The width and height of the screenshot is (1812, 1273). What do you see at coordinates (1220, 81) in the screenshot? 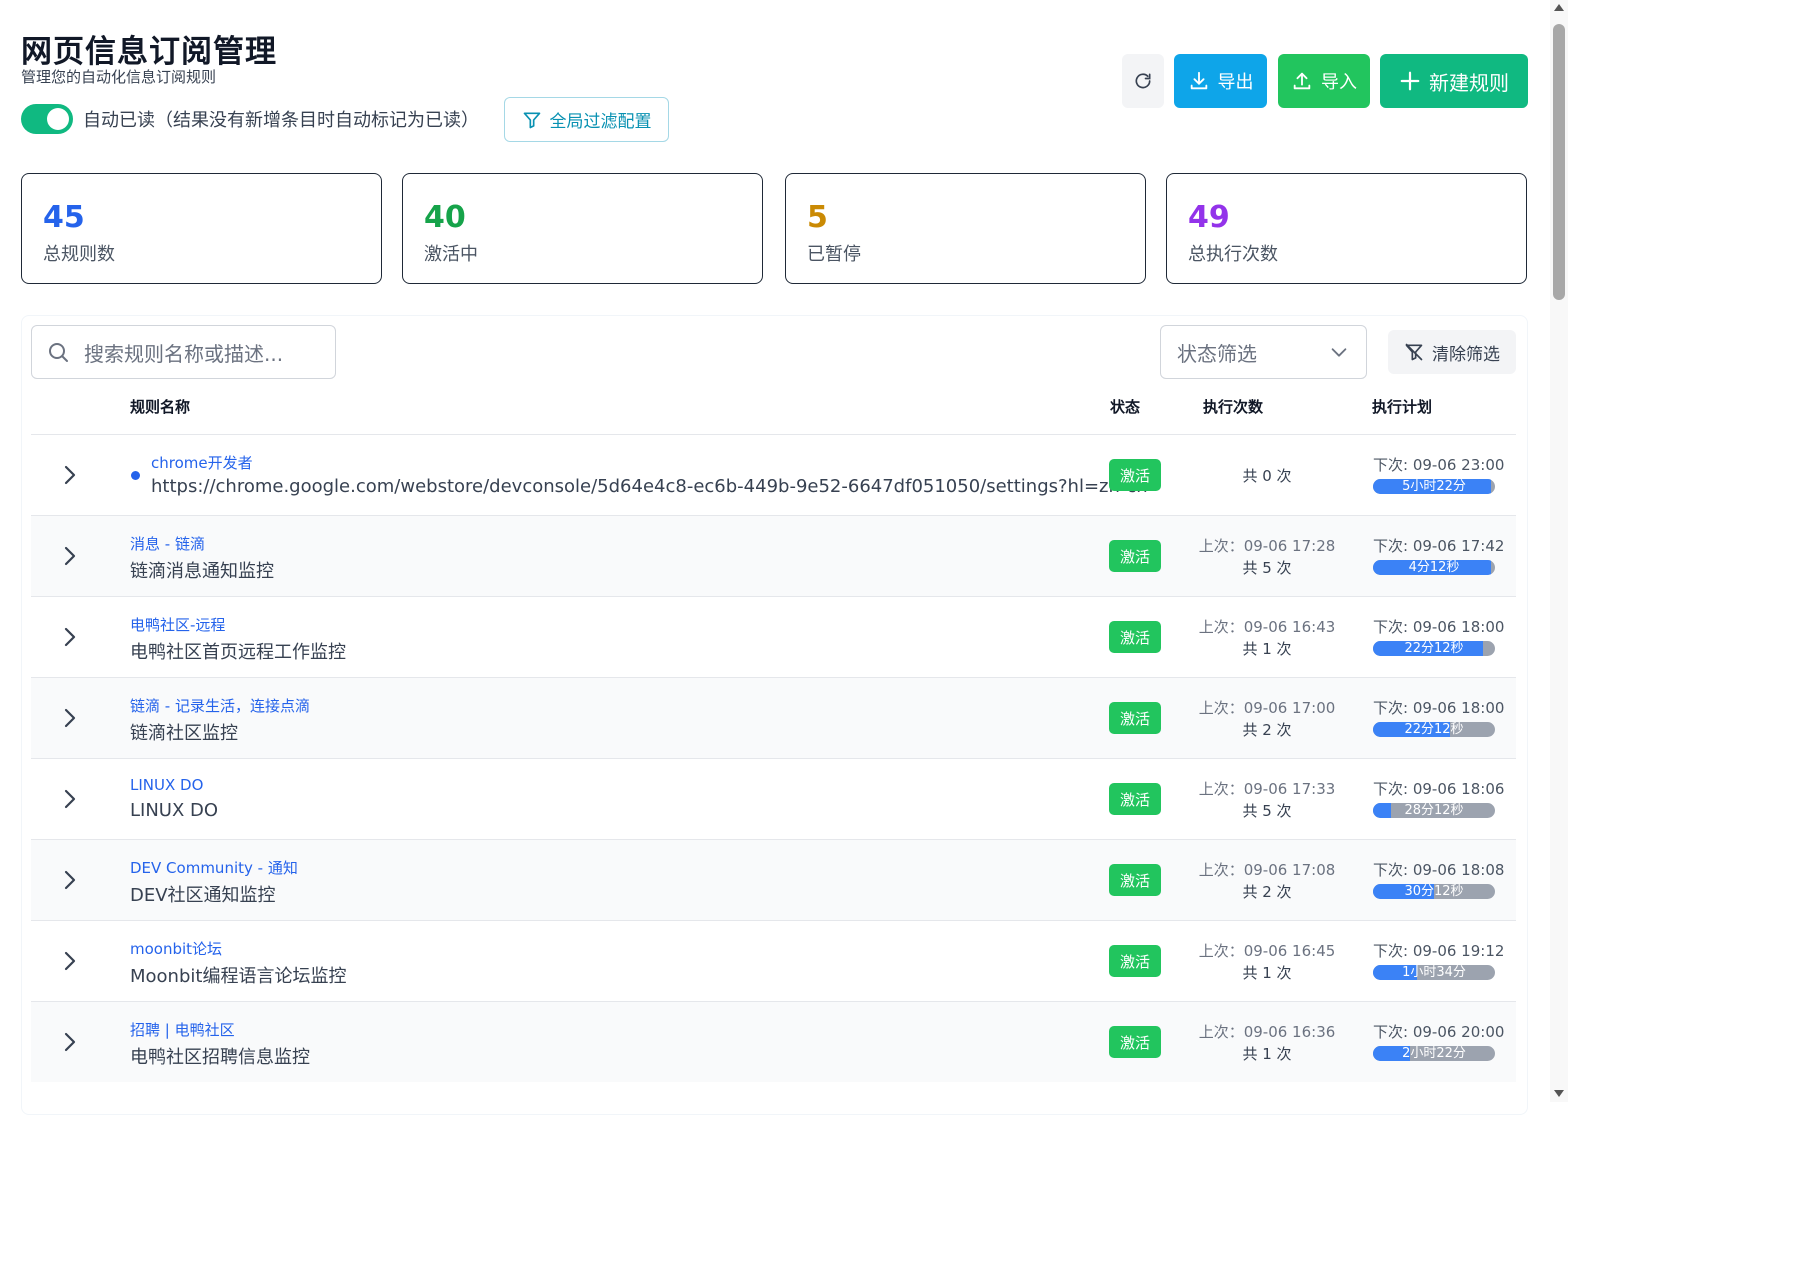
I see `export-button: 导出` at bounding box center [1220, 81].